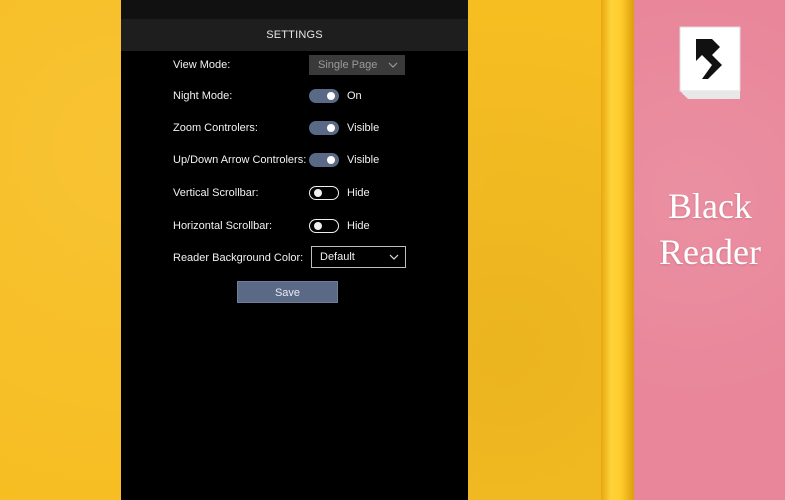 The height and width of the screenshot is (500, 785). I want to click on background-color-row: Reader Background Color: Default, so click(294, 257).